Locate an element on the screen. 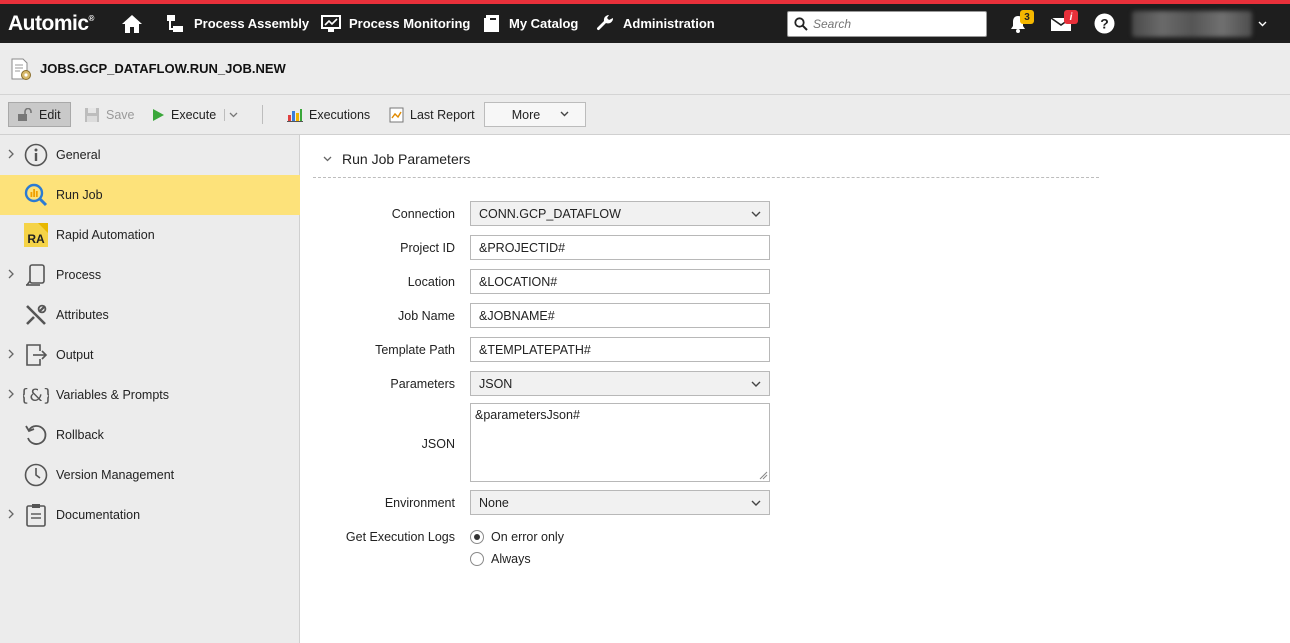  wrench-icon is located at coordinates (605, 22).